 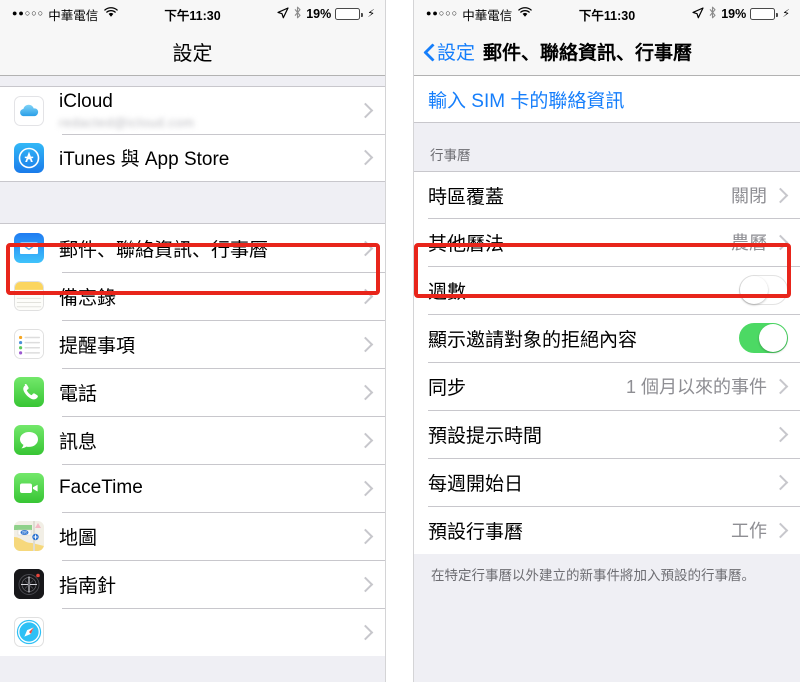 I want to click on bluetooth-icon, so click(x=712, y=14).